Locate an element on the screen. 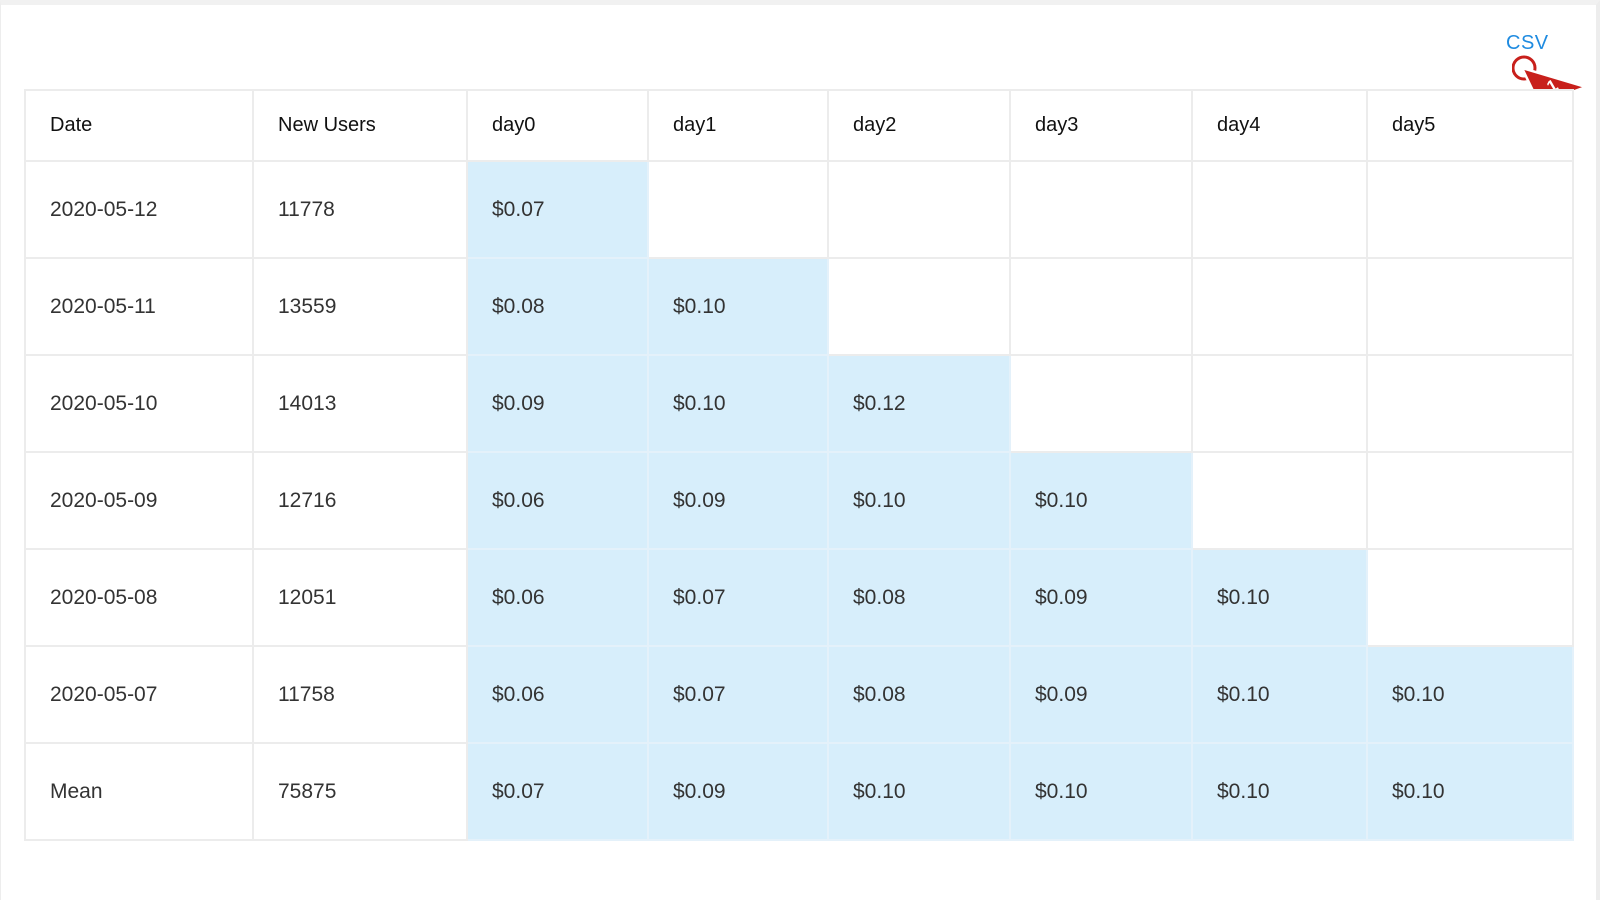 The height and width of the screenshot is (900, 1600). table-row: 2020-05-11 13559 $0.08 $0.10 is located at coordinates (799, 306).